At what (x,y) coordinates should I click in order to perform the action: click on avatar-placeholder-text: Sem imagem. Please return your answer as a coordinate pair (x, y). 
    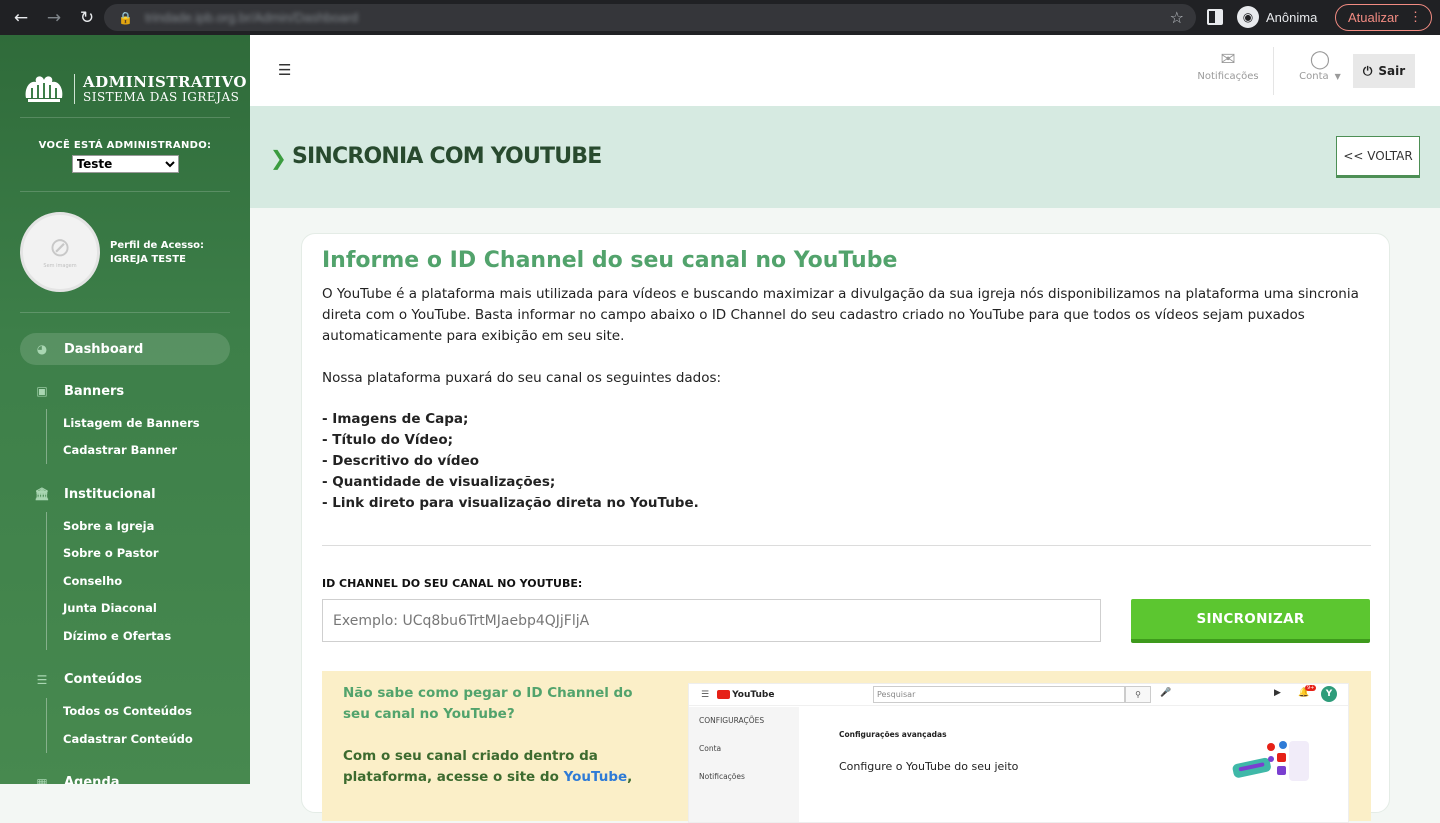
    Looking at the image, I should click on (60, 266).